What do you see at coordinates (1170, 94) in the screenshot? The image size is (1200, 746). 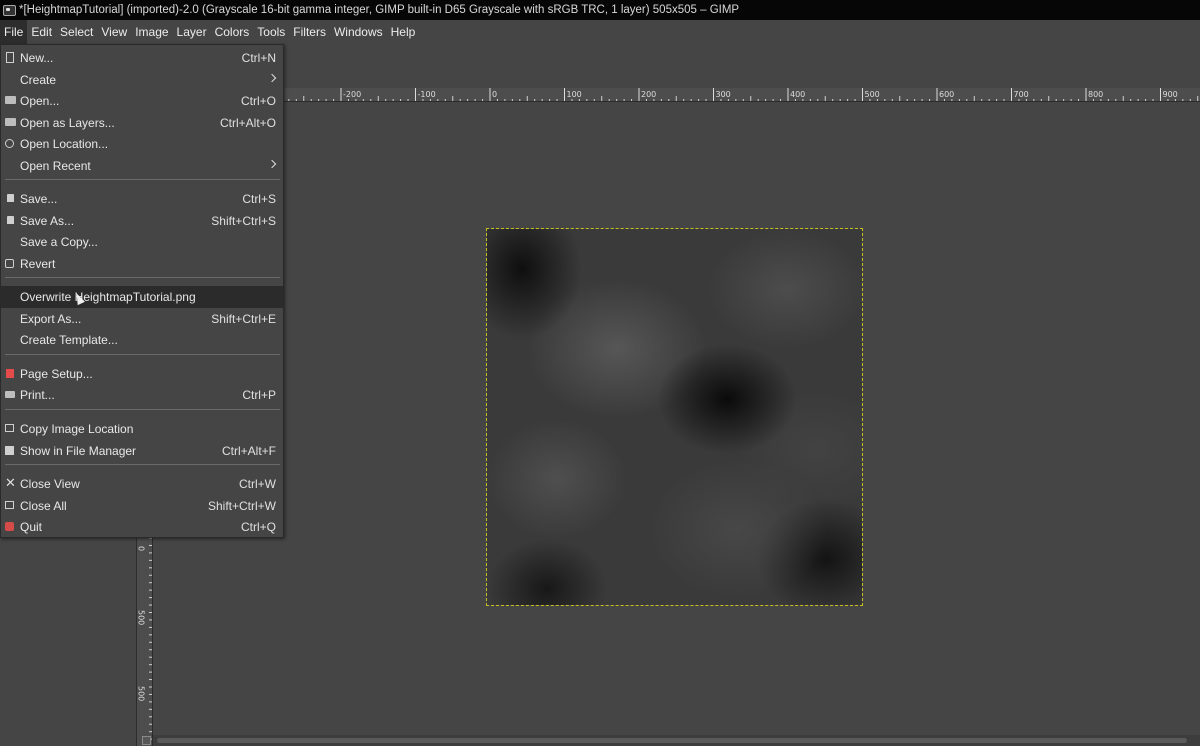 I see `ruler-label: 900` at bounding box center [1170, 94].